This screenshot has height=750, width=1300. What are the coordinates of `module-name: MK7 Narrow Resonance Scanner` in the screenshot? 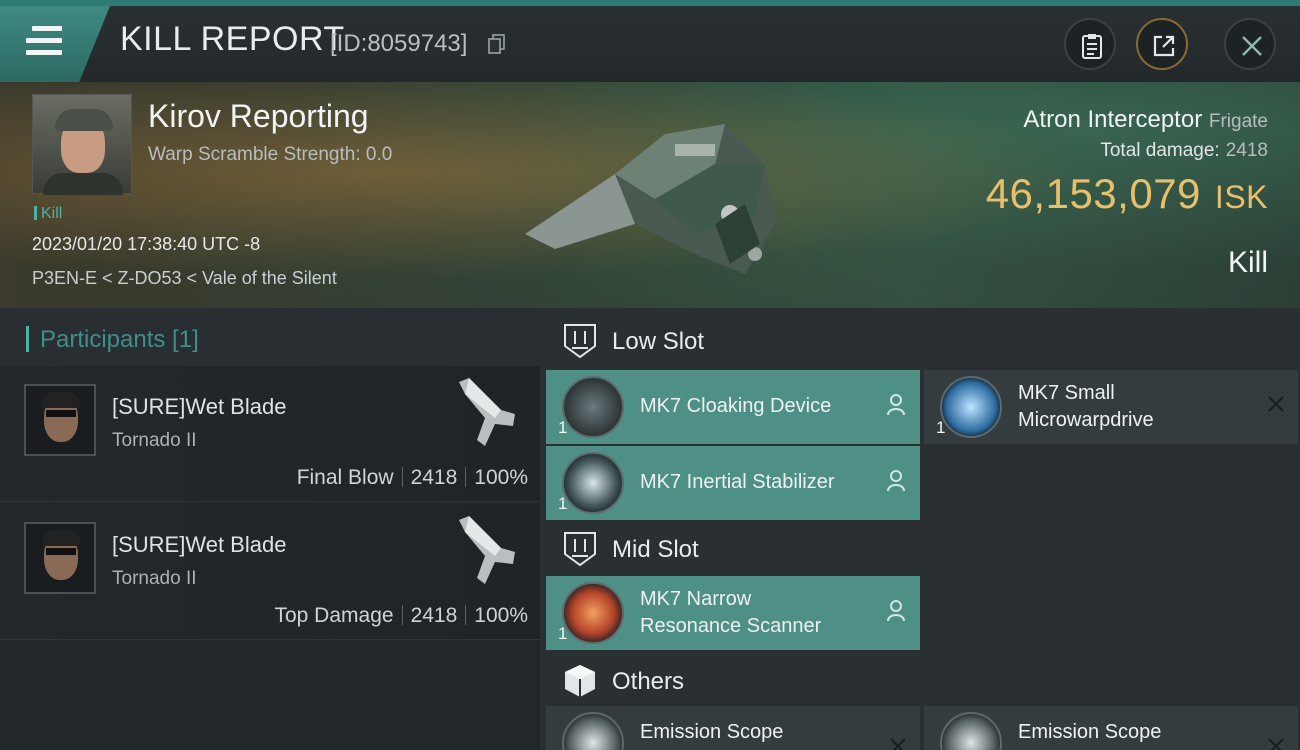 It's located at (730, 613).